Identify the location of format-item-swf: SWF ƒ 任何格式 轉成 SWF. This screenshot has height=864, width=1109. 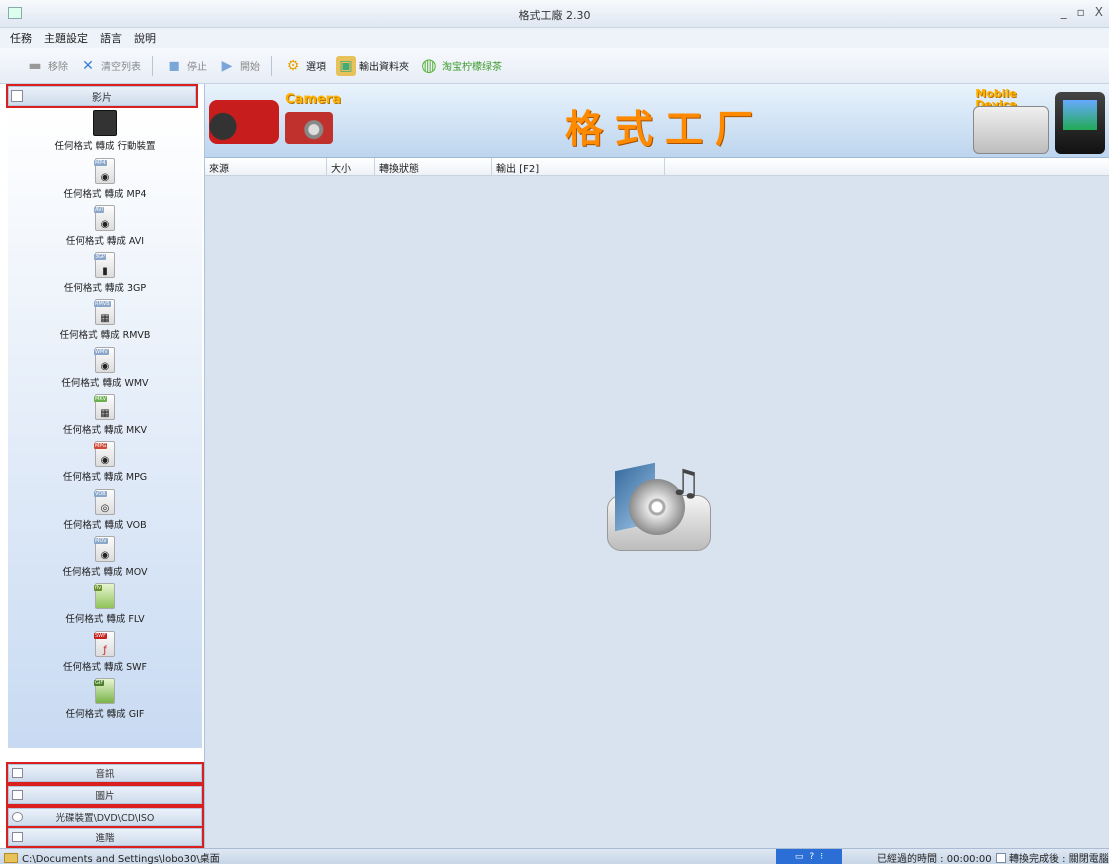
(105, 651).